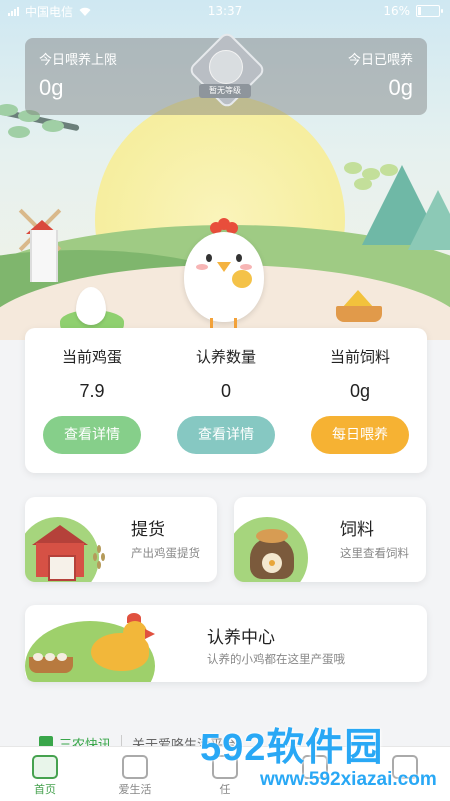 The image size is (450, 801). I want to click on stat-adopted-count: 认养数量 0 查看详情, so click(226, 400).